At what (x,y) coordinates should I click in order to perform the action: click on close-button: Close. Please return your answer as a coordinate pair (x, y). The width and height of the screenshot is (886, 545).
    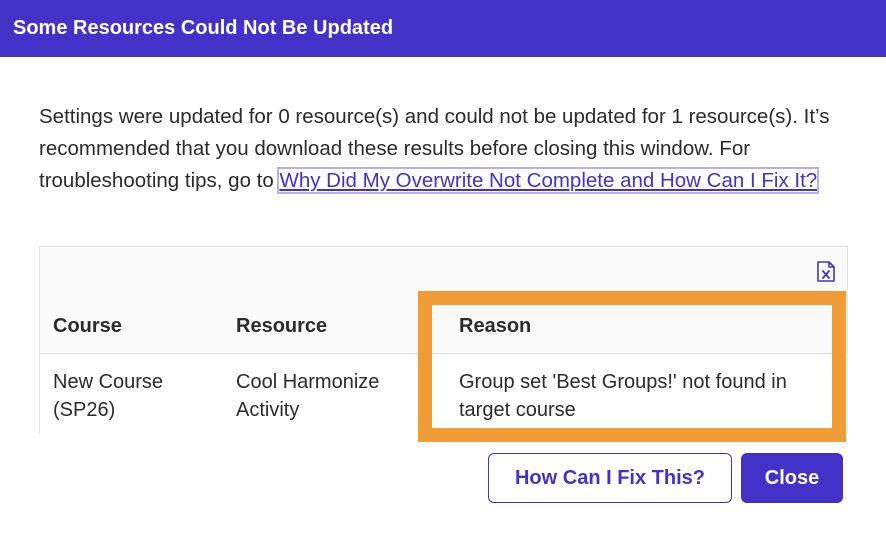
    Looking at the image, I should click on (792, 478).